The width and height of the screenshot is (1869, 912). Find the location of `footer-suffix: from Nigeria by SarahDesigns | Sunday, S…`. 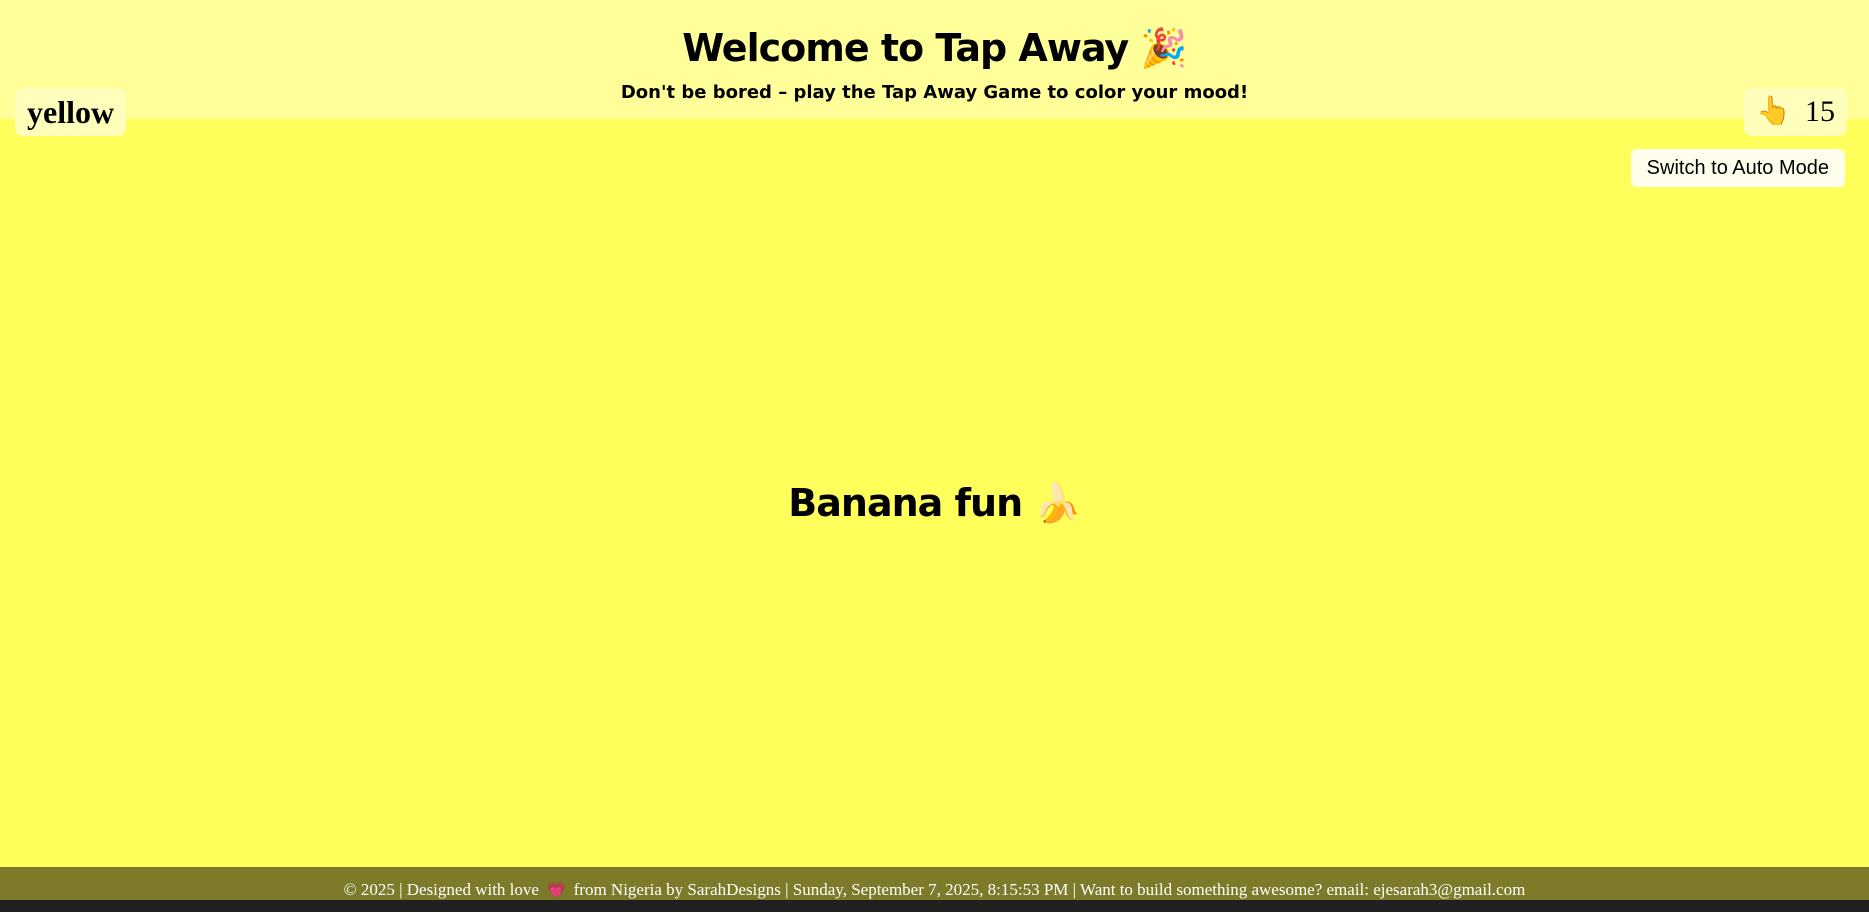

footer-suffix: from Nigeria by SarahDesigns | Sunday, S… is located at coordinates (1049, 889).